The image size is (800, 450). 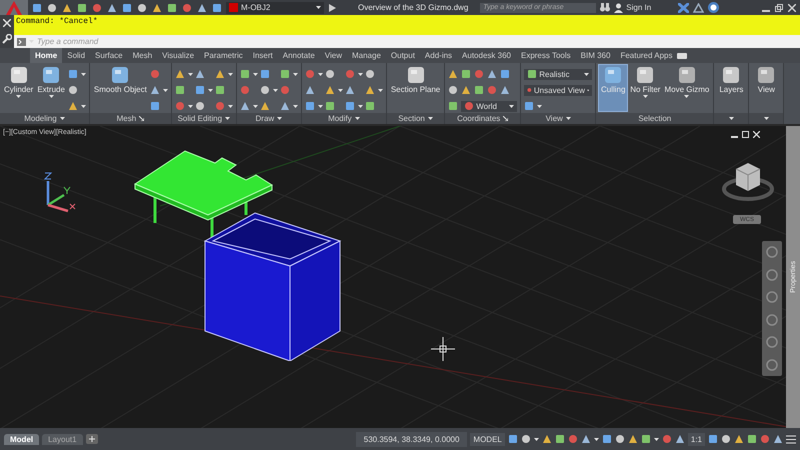 What do you see at coordinates (51, 88) in the screenshot?
I see `ribbon-button: Extrude` at bounding box center [51, 88].